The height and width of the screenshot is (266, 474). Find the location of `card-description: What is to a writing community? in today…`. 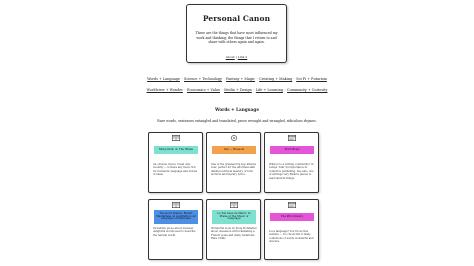

card-description: What is to a writing community? in today… is located at coordinates (291, 171).